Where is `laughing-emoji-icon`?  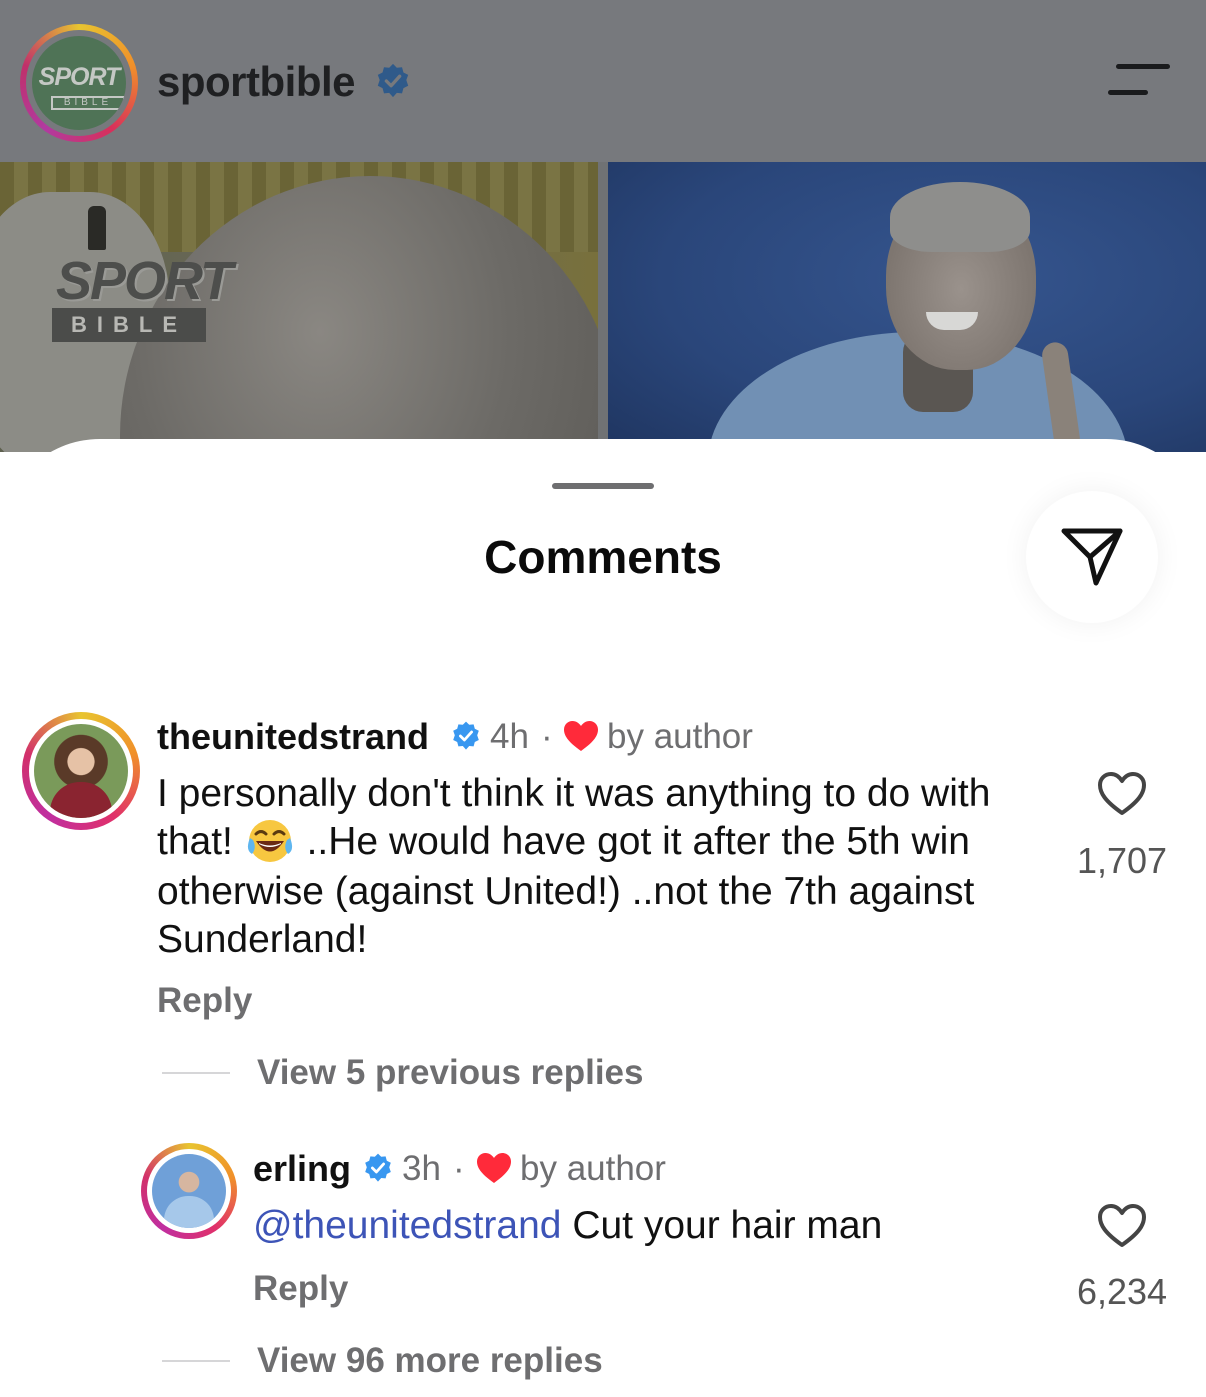
laughing-emoji-icon is located at coordinates (269, 840).